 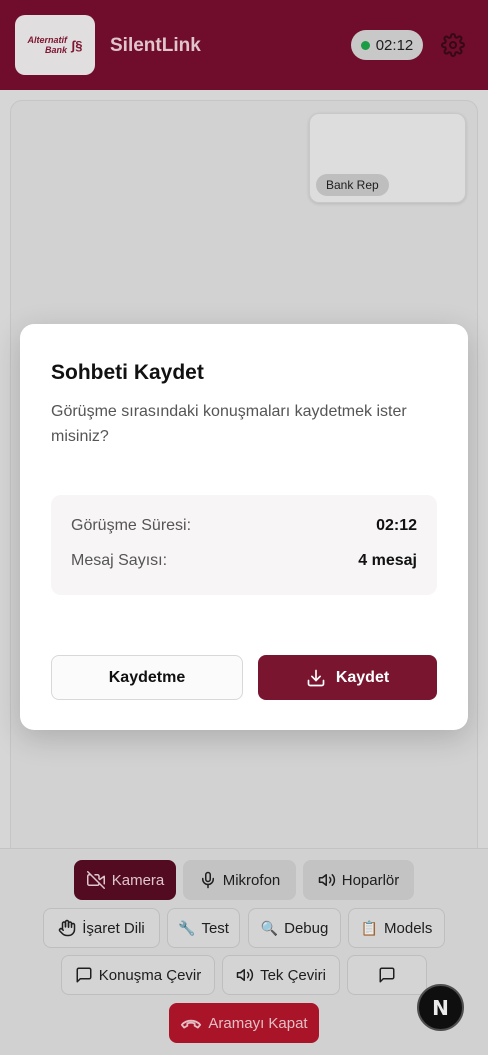 I want to click on message-count-row: Mesaj Sayısı: 4 mesaj, so click(x=244, y=564).